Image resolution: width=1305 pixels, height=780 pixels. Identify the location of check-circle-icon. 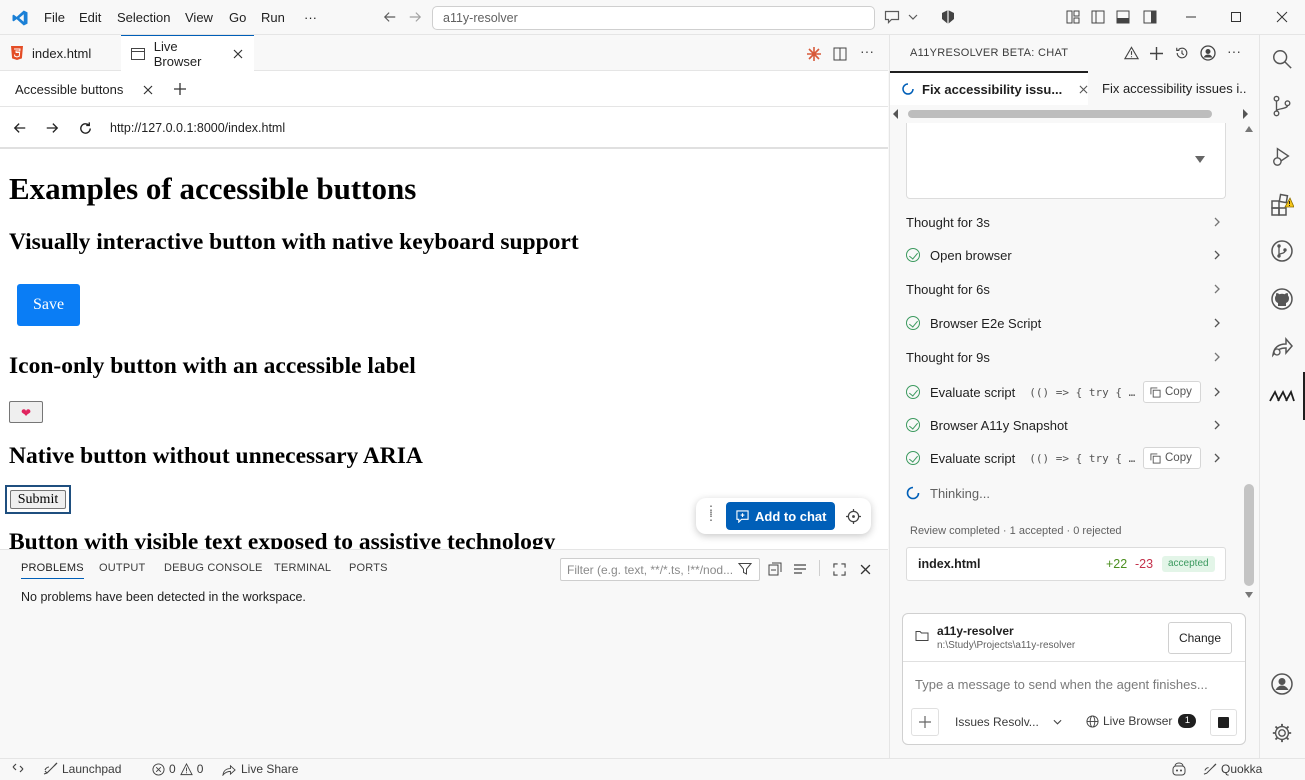
(913, 458).